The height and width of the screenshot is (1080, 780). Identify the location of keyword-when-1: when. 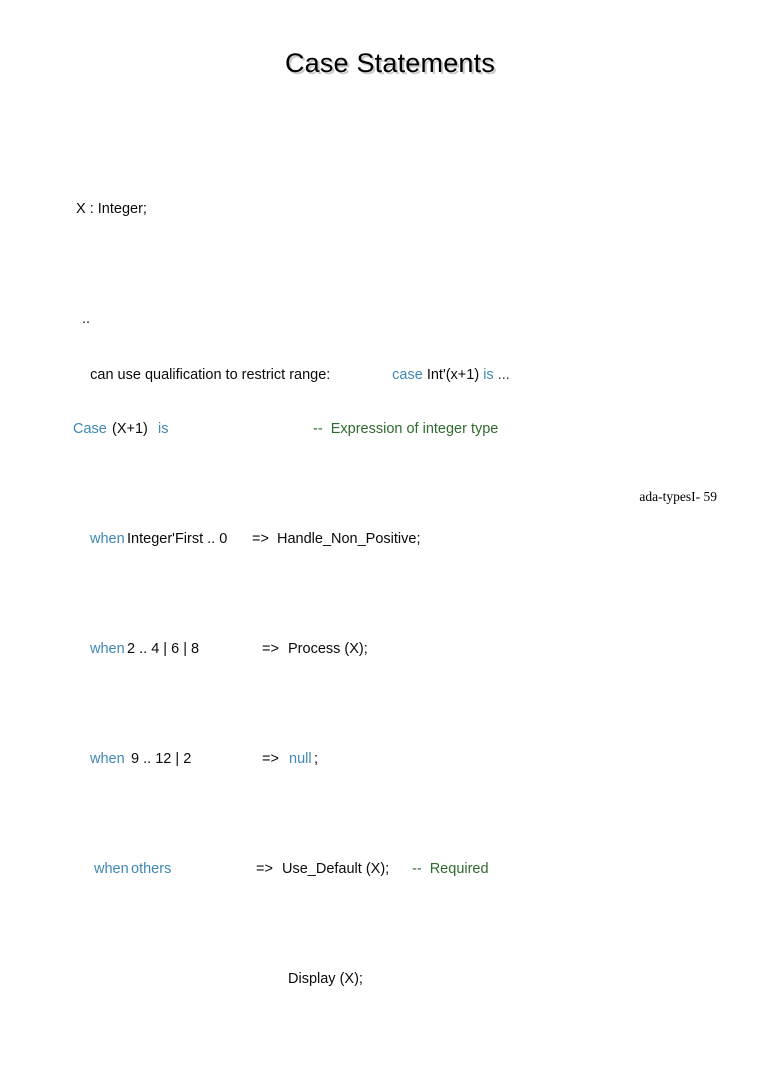
(107, 539).